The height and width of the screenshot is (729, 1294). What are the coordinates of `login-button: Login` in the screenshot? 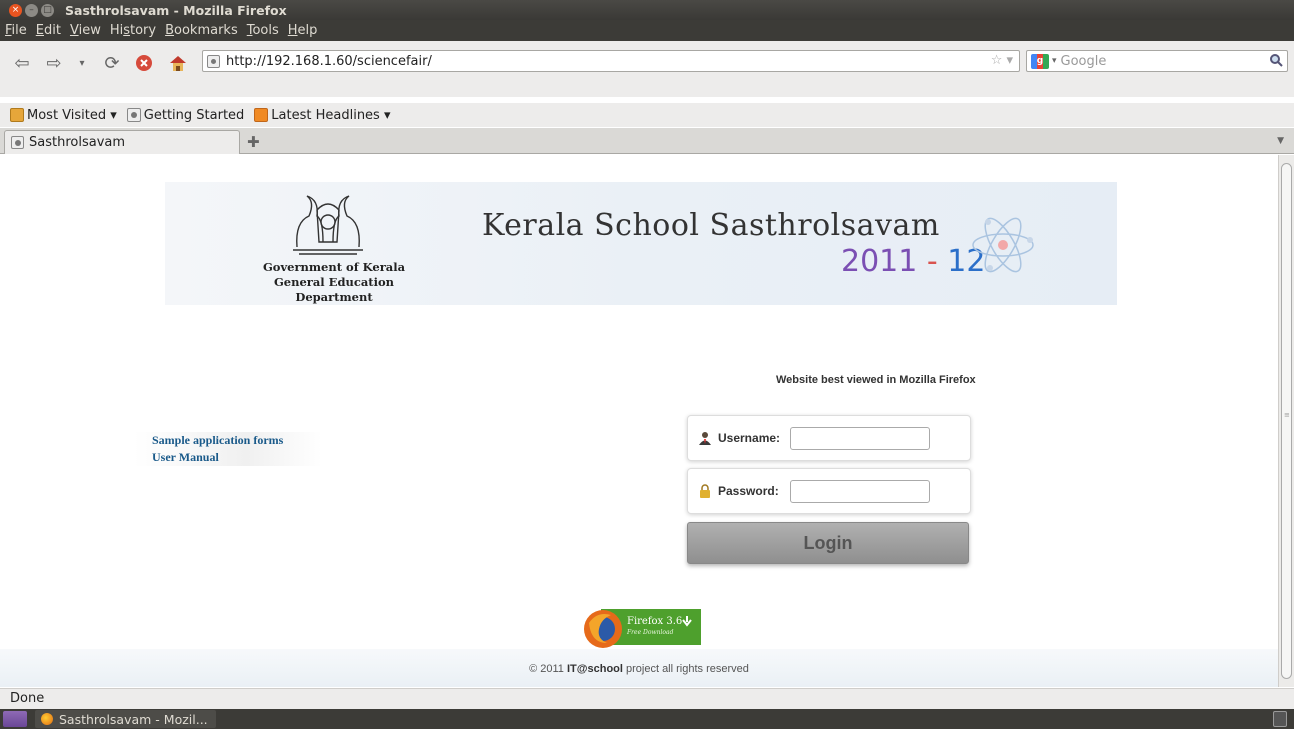 It's located at (828, 543).